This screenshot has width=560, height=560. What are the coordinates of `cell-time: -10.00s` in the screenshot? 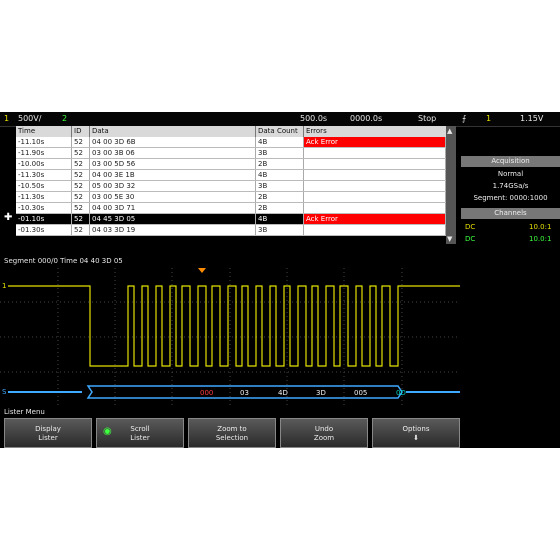 It's located at (44, 164).